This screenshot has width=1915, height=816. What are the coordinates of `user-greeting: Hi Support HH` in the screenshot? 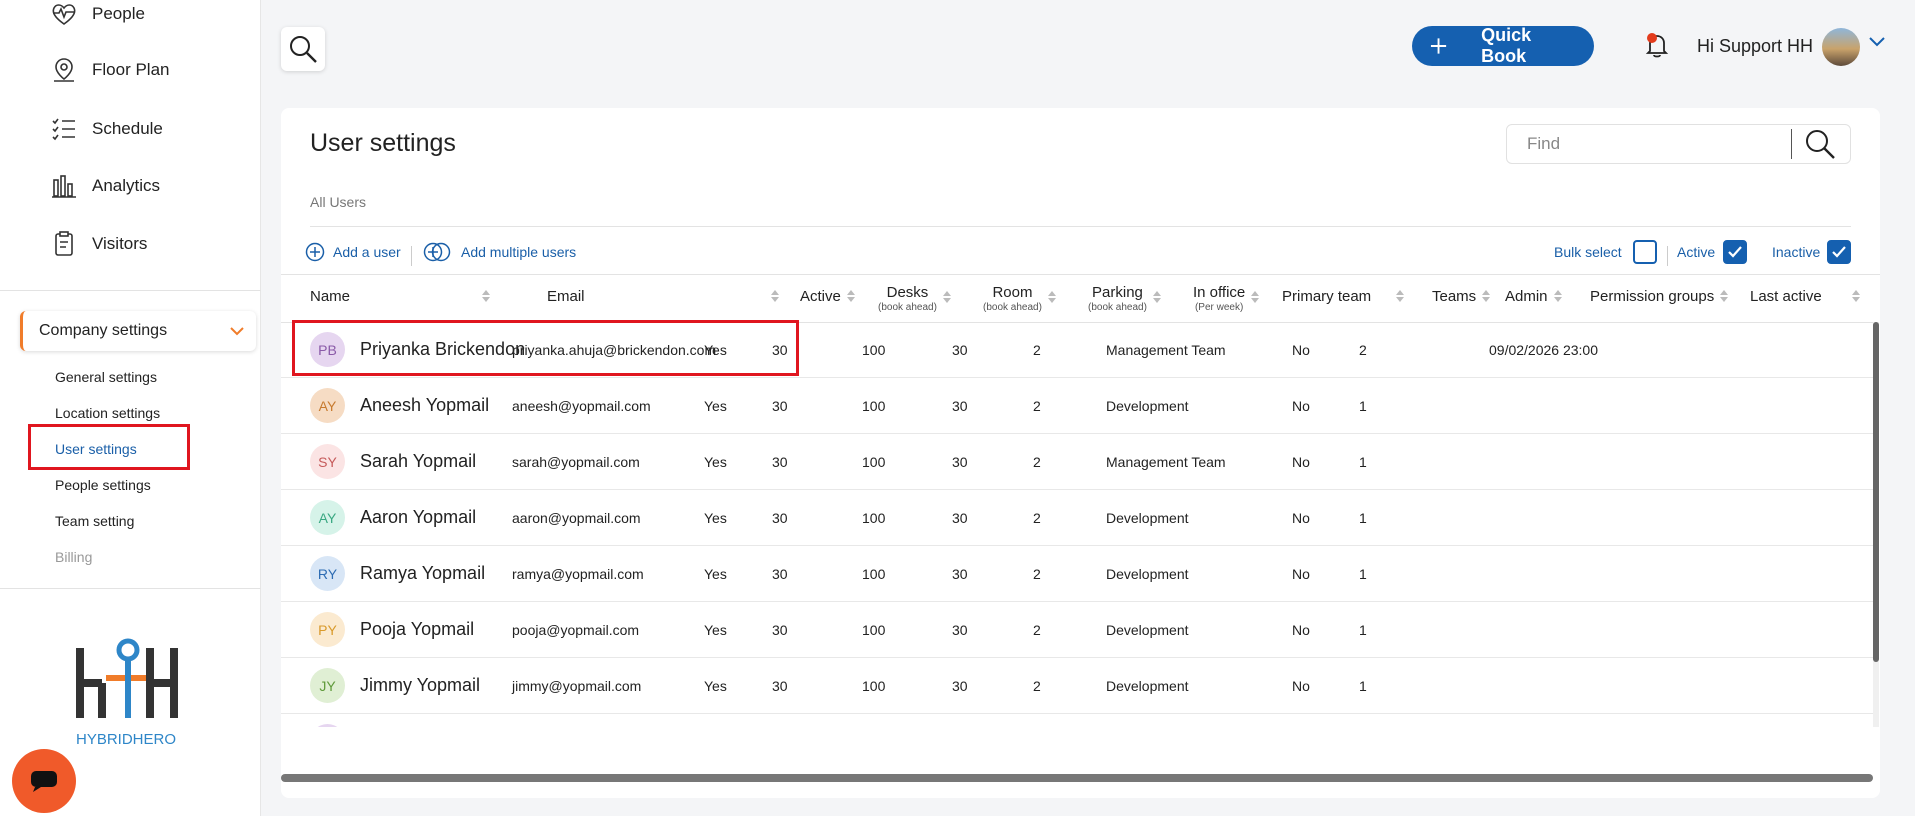 It's located at (1755, 46).